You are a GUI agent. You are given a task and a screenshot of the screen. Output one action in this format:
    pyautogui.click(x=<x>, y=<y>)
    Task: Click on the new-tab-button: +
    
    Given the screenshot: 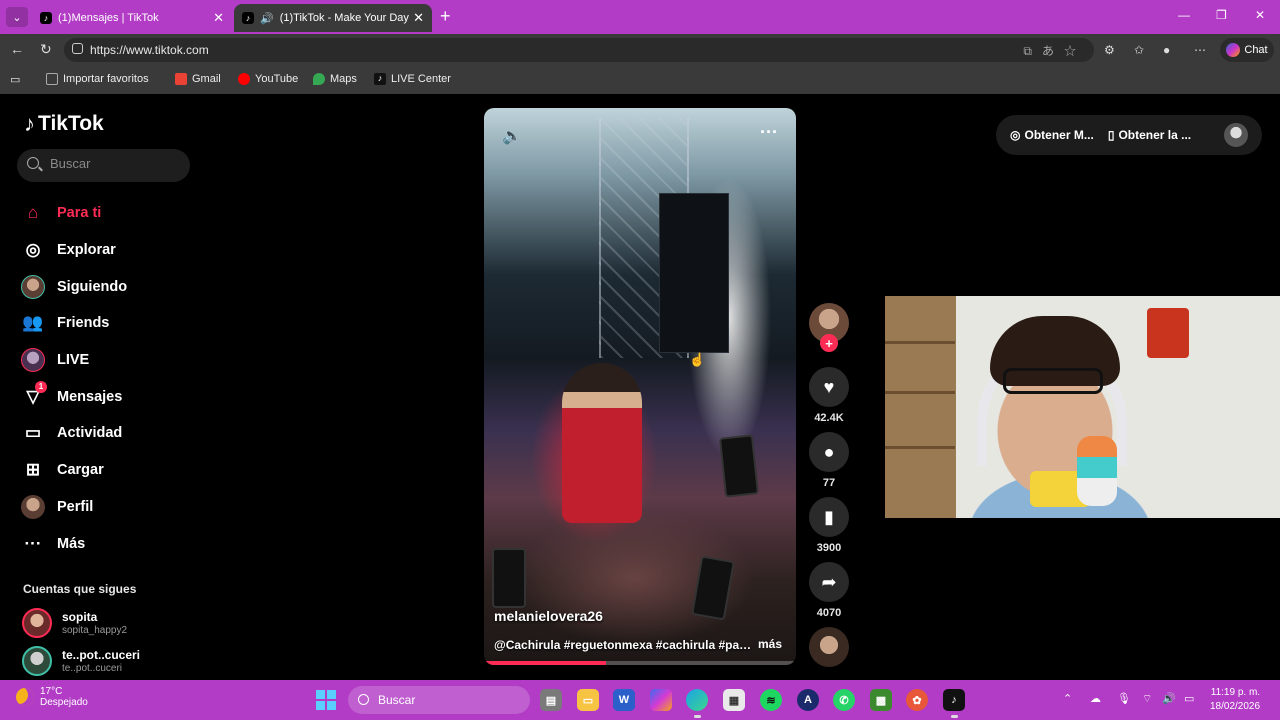 What is the action you would take?
    pyautogui.click(x=445, y=16)
    